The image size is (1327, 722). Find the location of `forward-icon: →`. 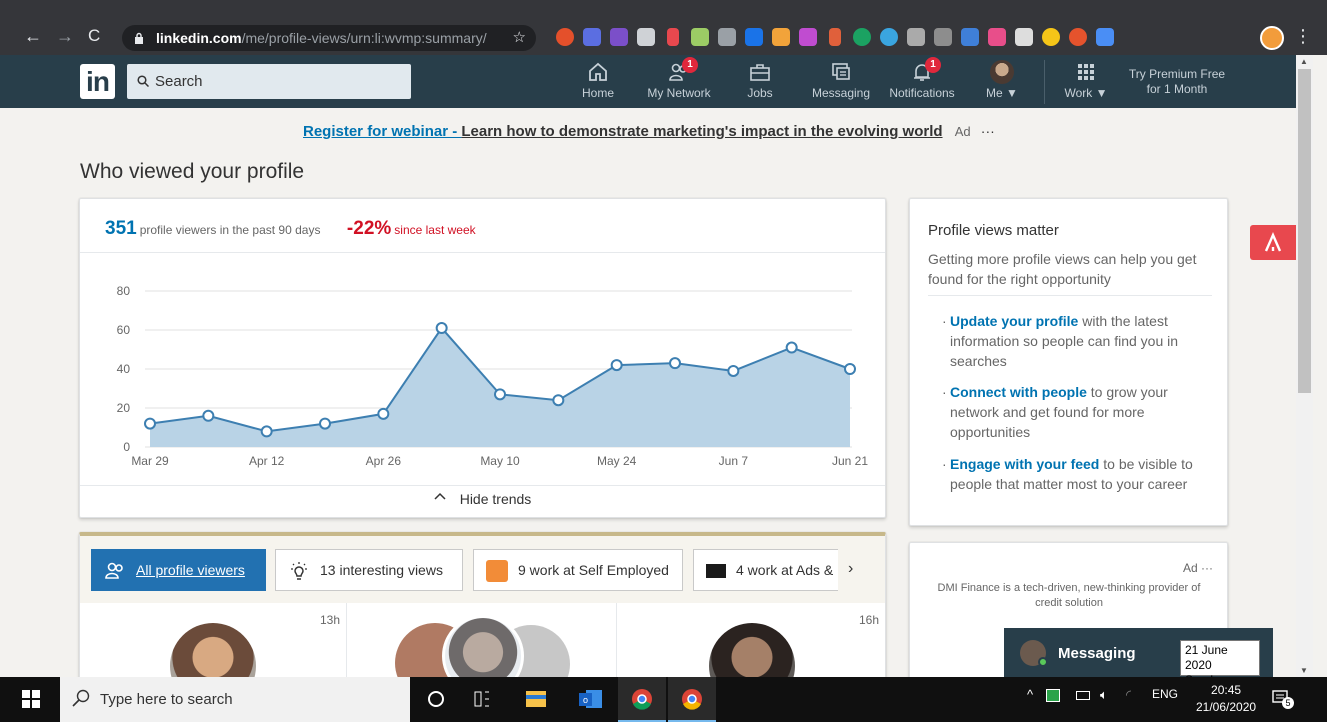

forward-icon: → is located at coordinates (65, 36).